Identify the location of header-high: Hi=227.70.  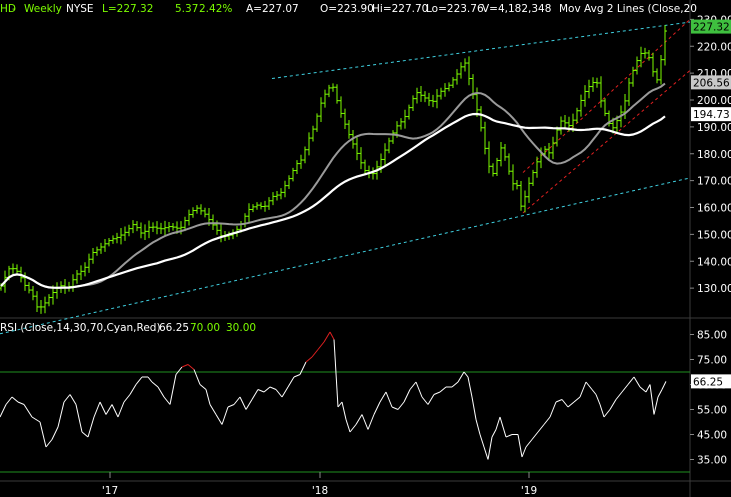
(400, 9).